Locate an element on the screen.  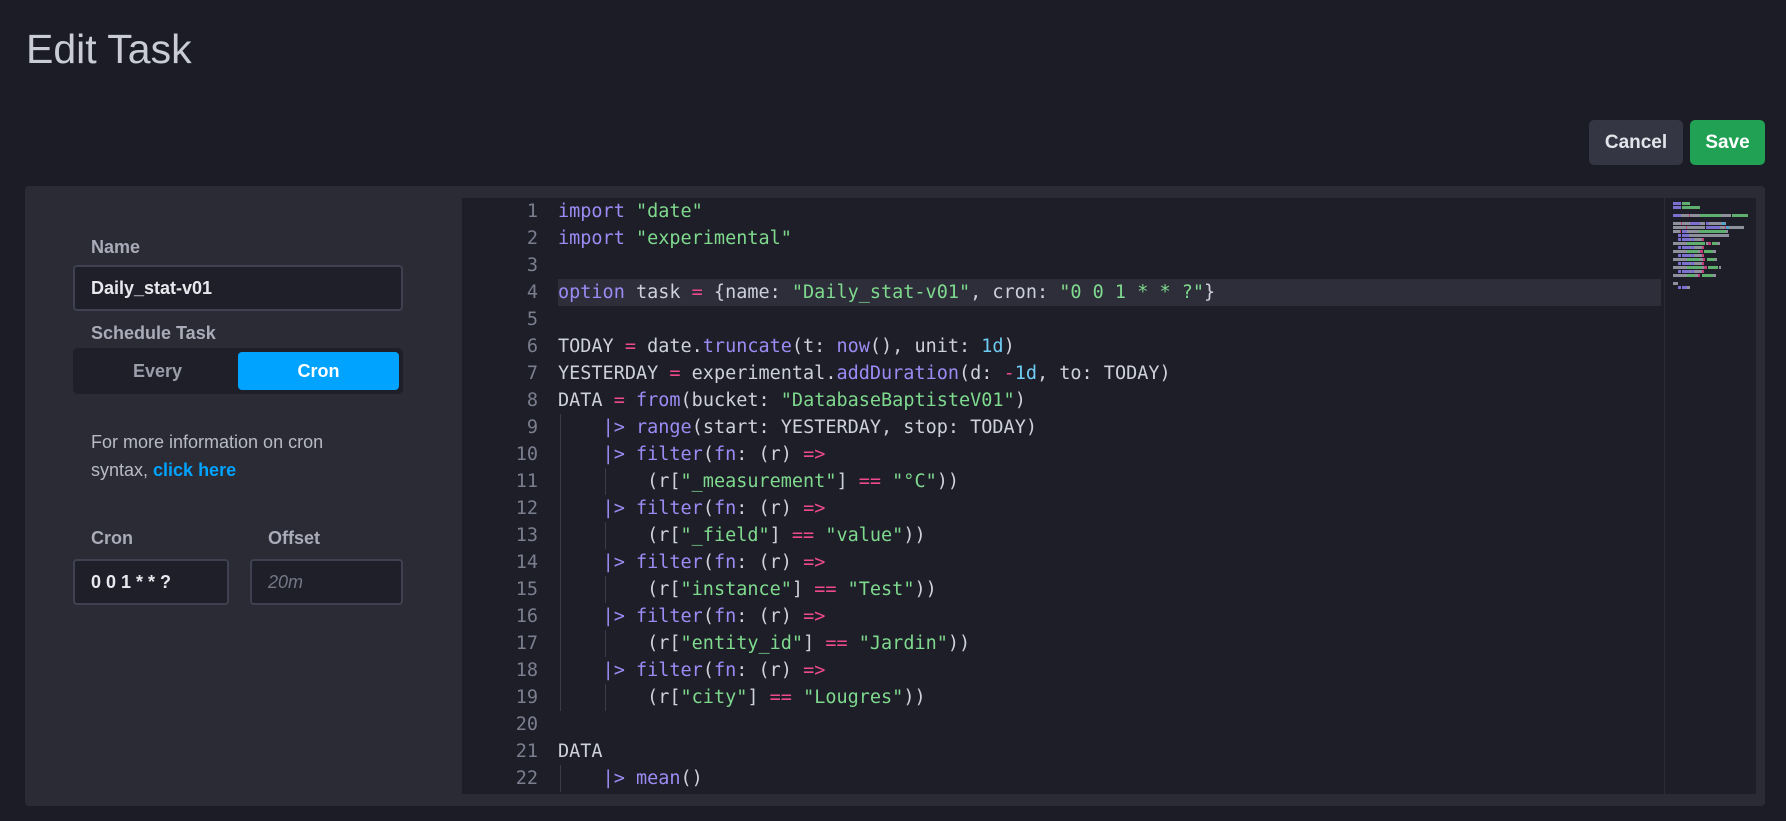
code-token: addDuration is located at coordinates (897, 373).